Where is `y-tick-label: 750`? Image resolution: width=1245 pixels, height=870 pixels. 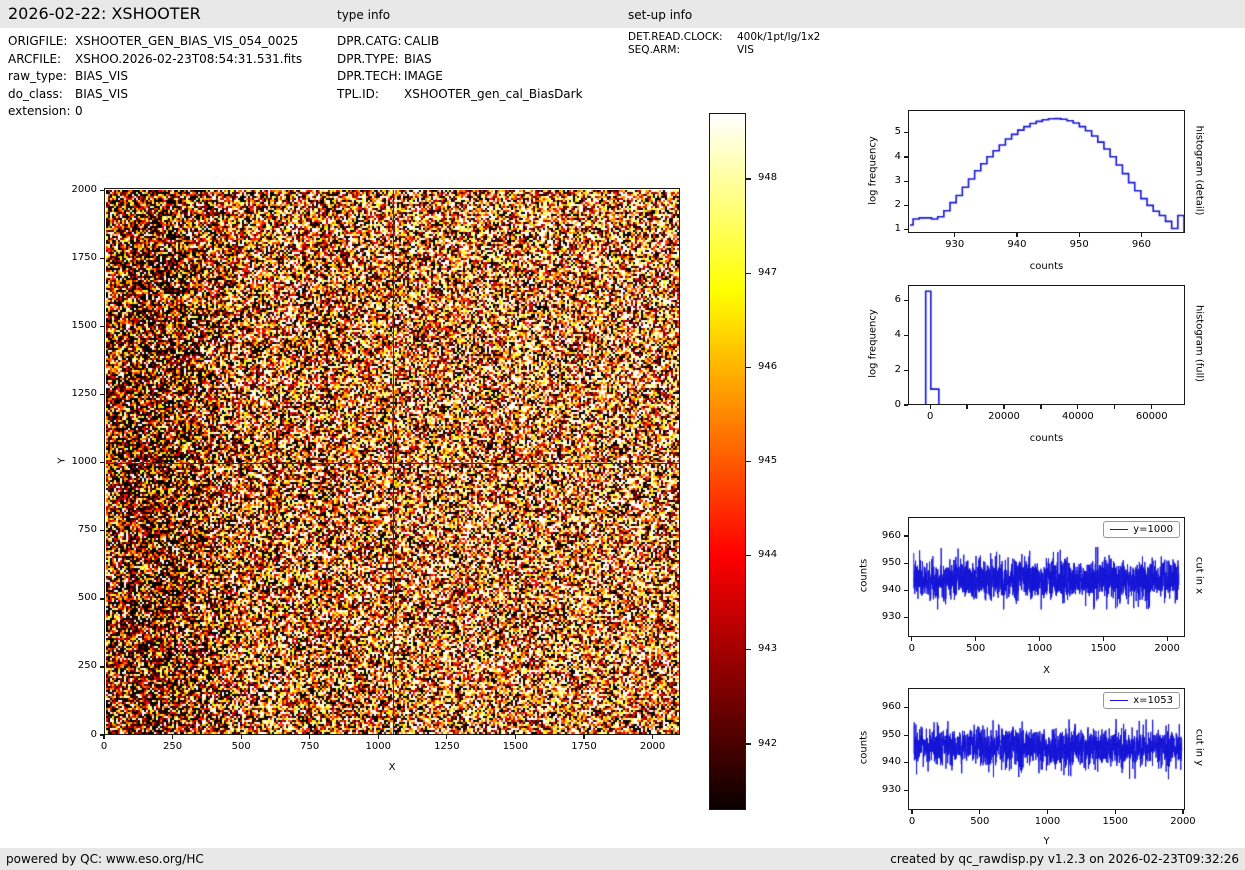
y-tick-label: 750 is located at coordinates (87, 530).